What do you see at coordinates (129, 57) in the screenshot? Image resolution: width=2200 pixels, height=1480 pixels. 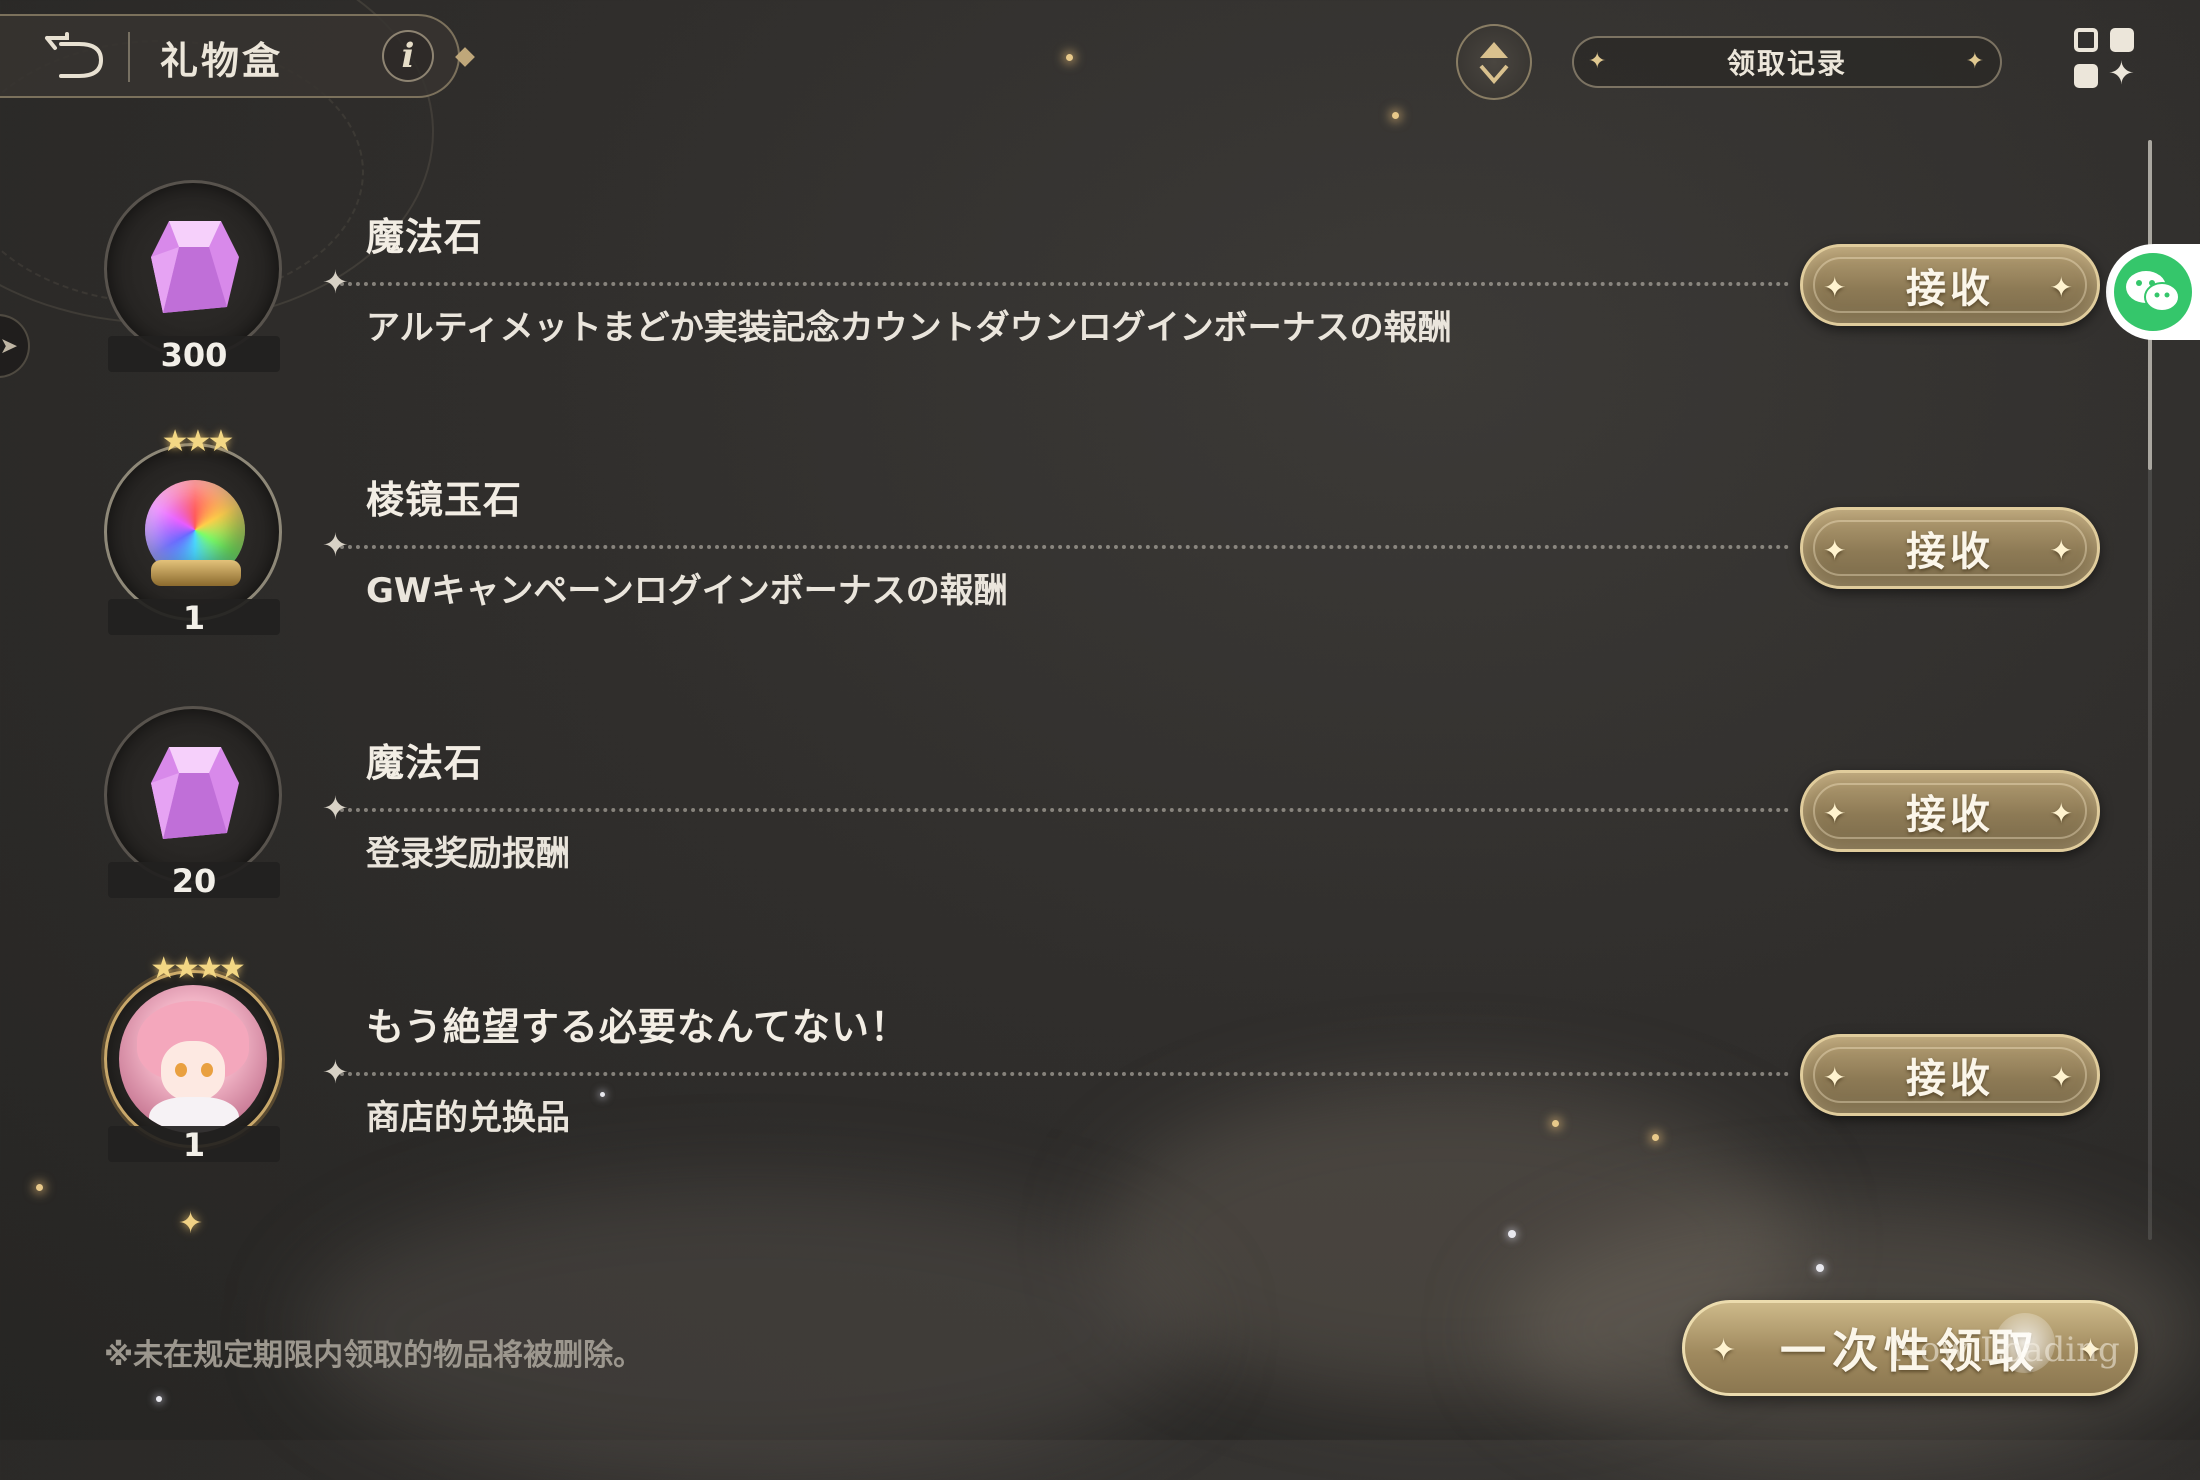 I see `title-divider` at bounding box center [129, 57].